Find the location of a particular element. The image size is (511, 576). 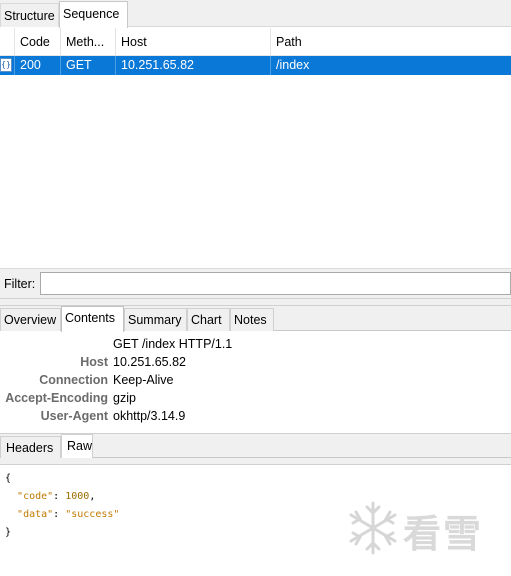

tab-headers: Headers is located at coordinates (30, 447).